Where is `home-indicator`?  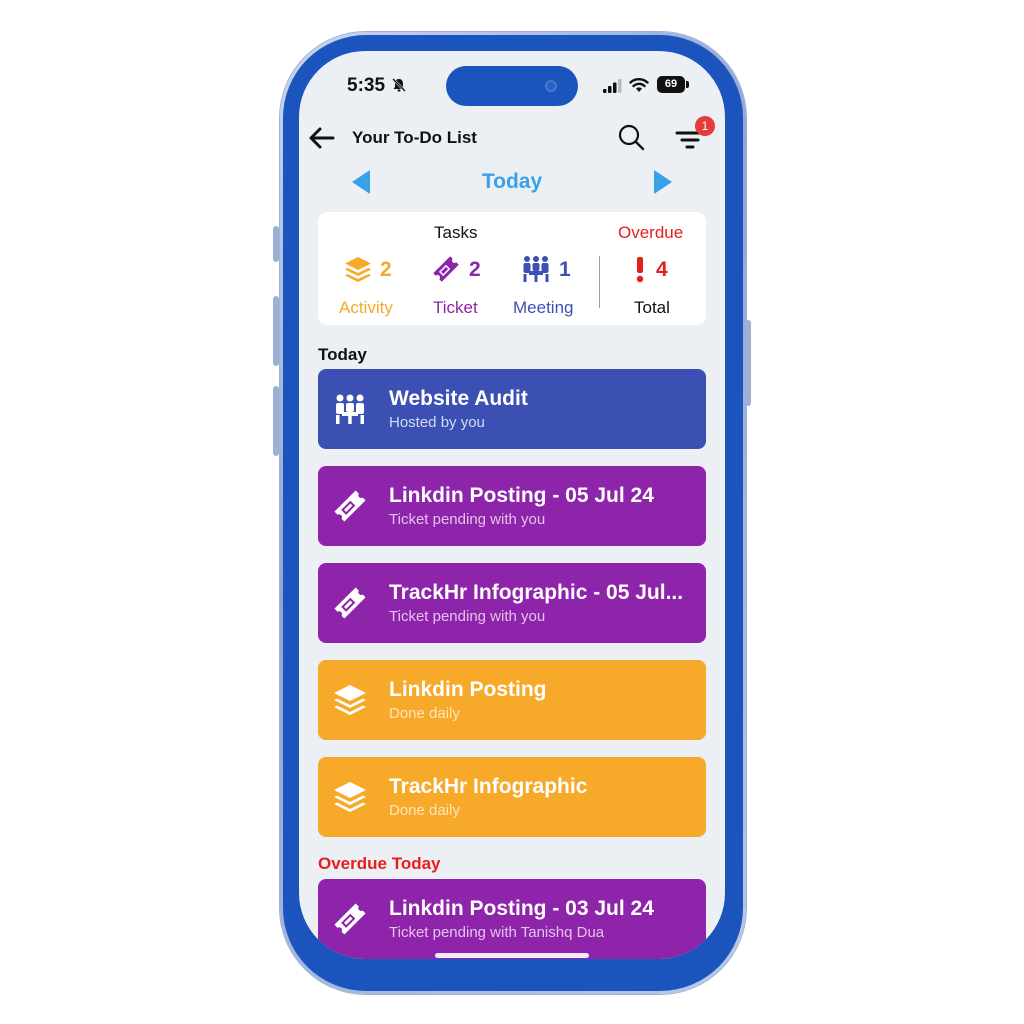 home-indicator is located at coordinates (512, 955).